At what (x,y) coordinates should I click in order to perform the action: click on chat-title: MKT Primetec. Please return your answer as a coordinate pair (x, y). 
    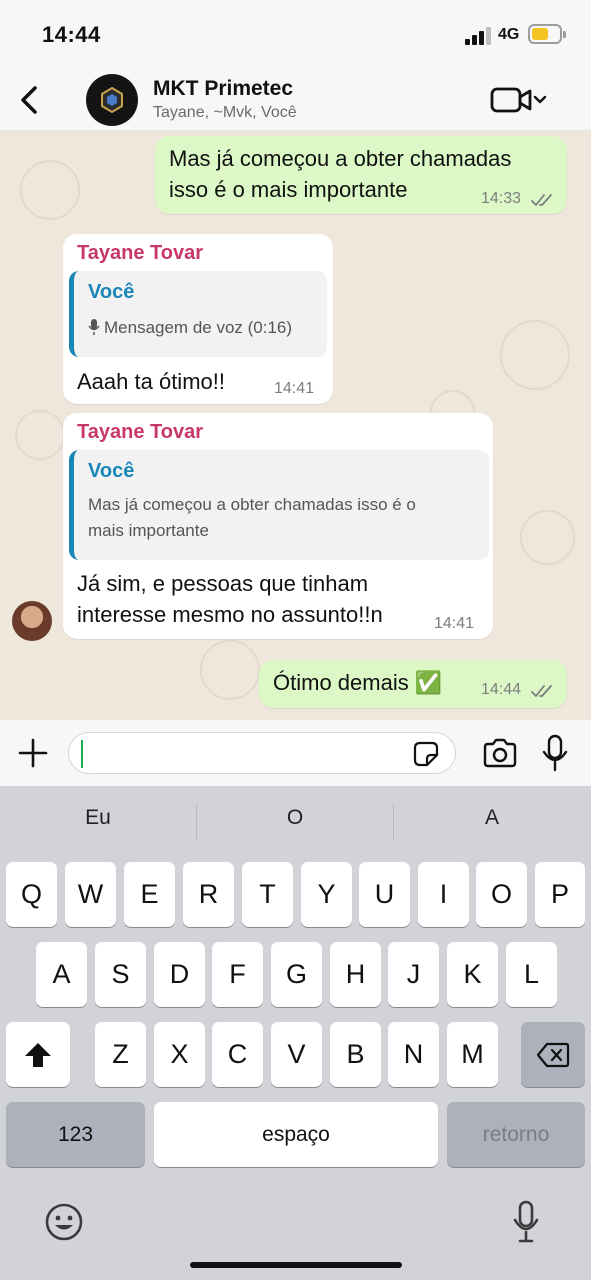
    Looking at the image, I should click on (223, 89).